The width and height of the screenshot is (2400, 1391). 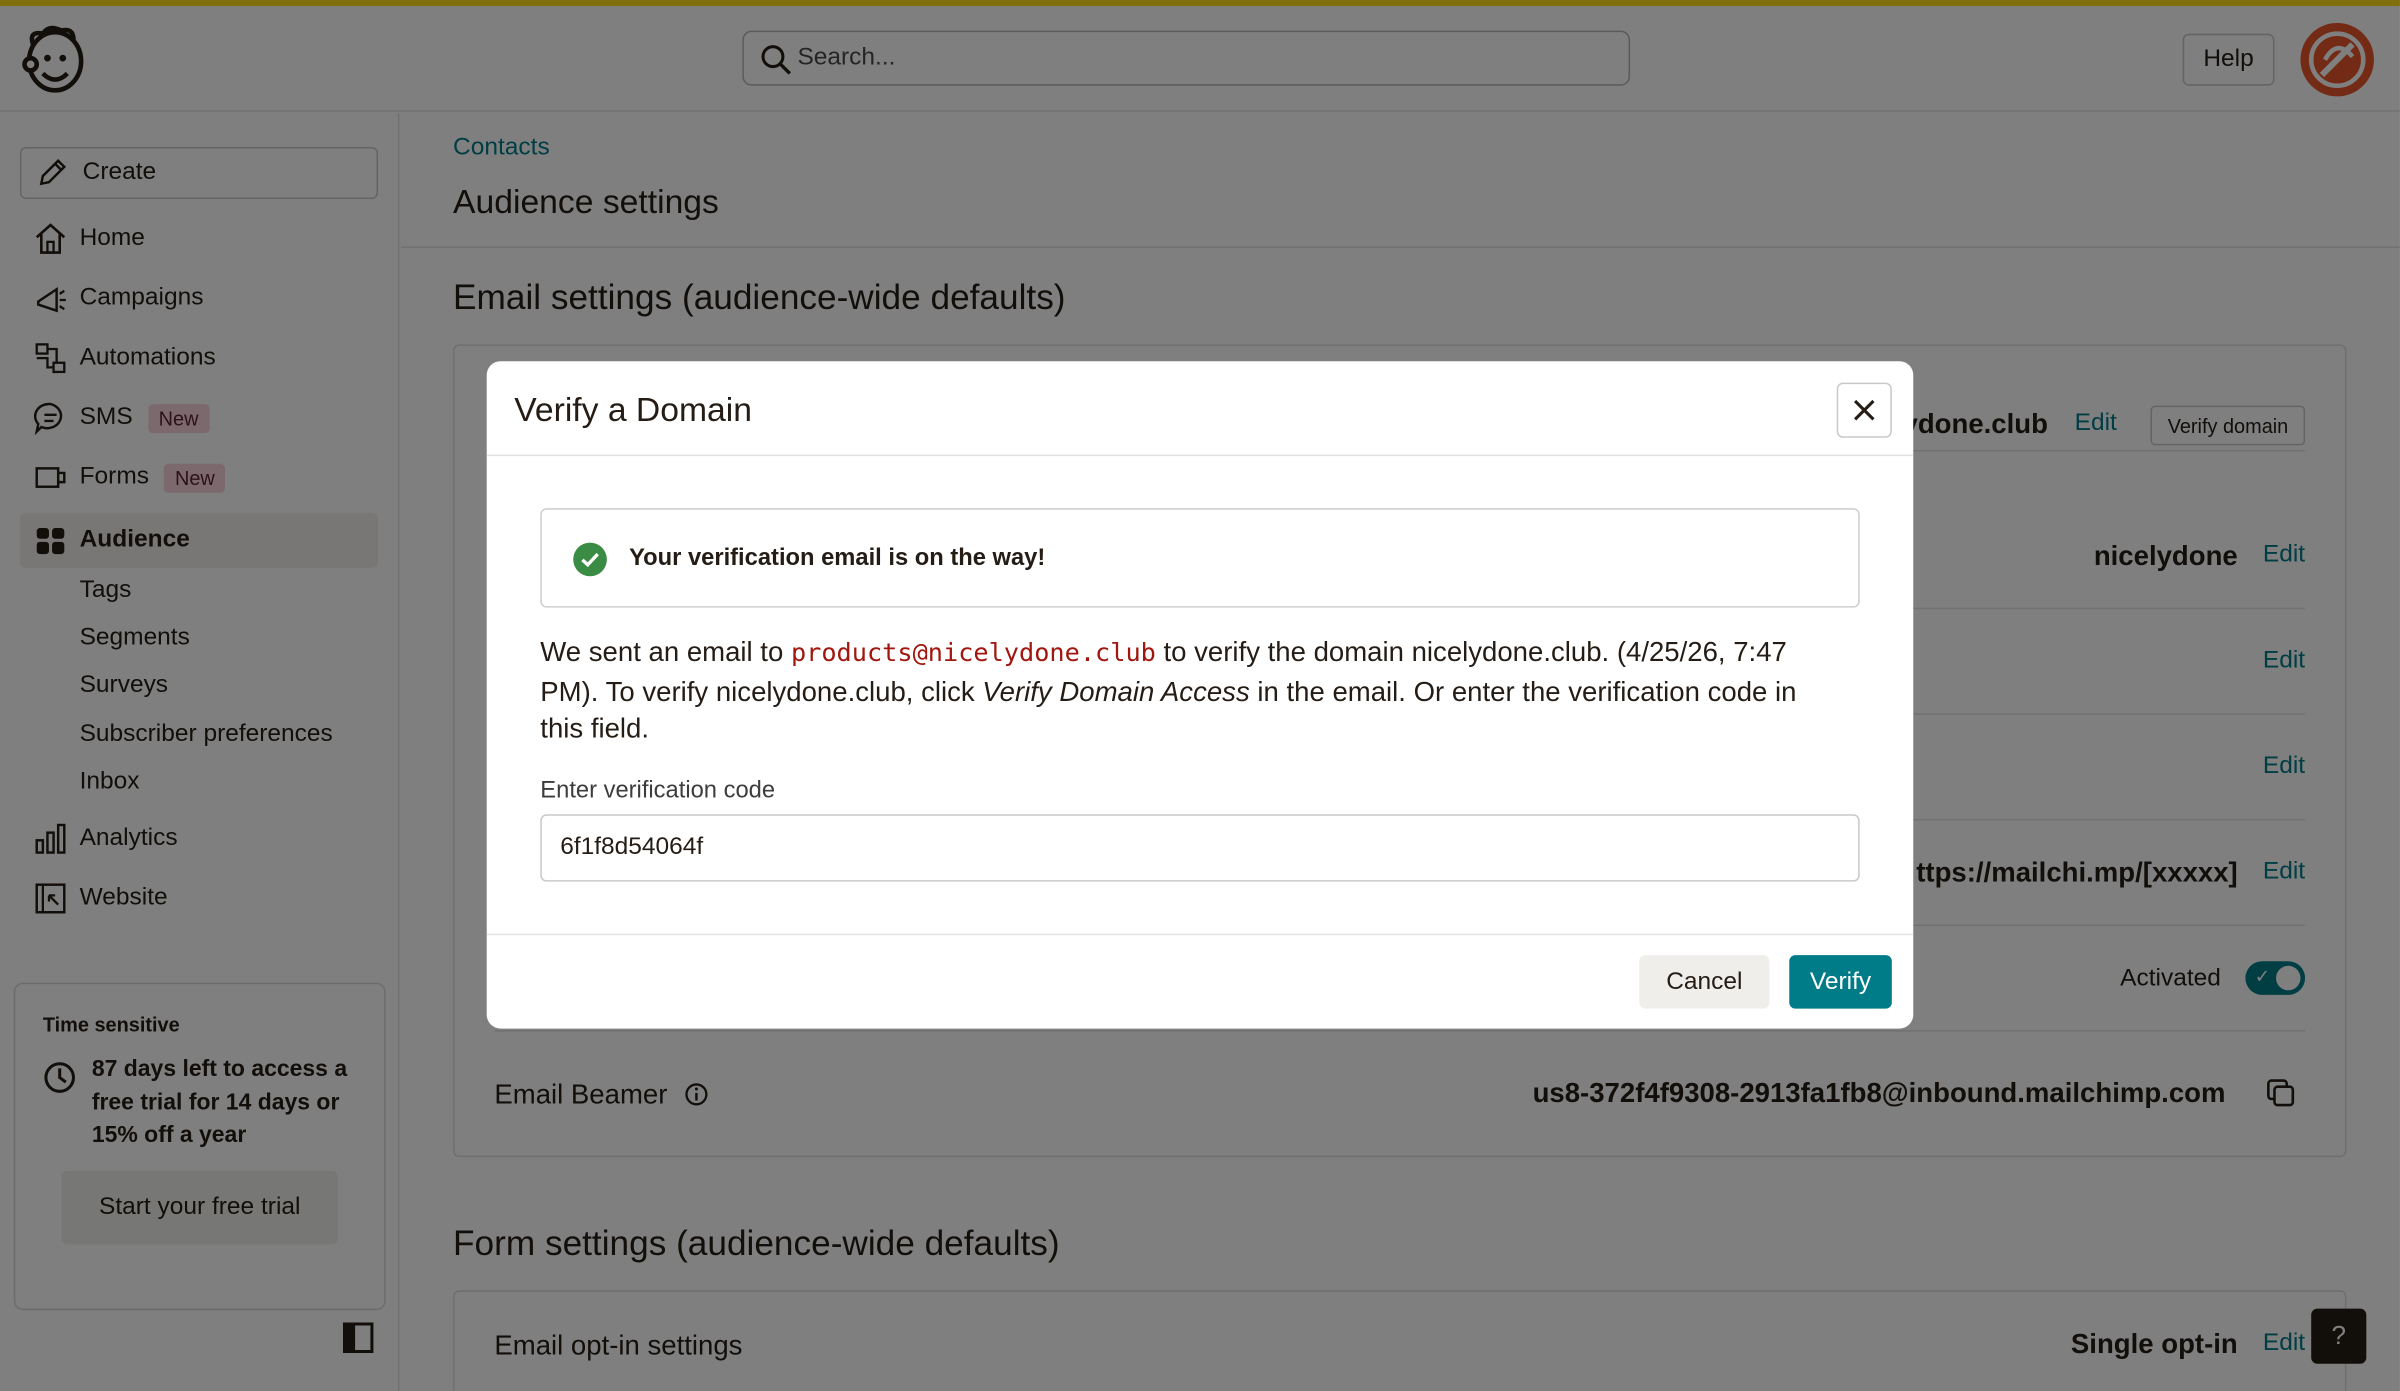 What do you see at coordinates (1704, 982) in the screenshot?
I see `cancel-button: Cancel` at bounding box center [1704, 982].